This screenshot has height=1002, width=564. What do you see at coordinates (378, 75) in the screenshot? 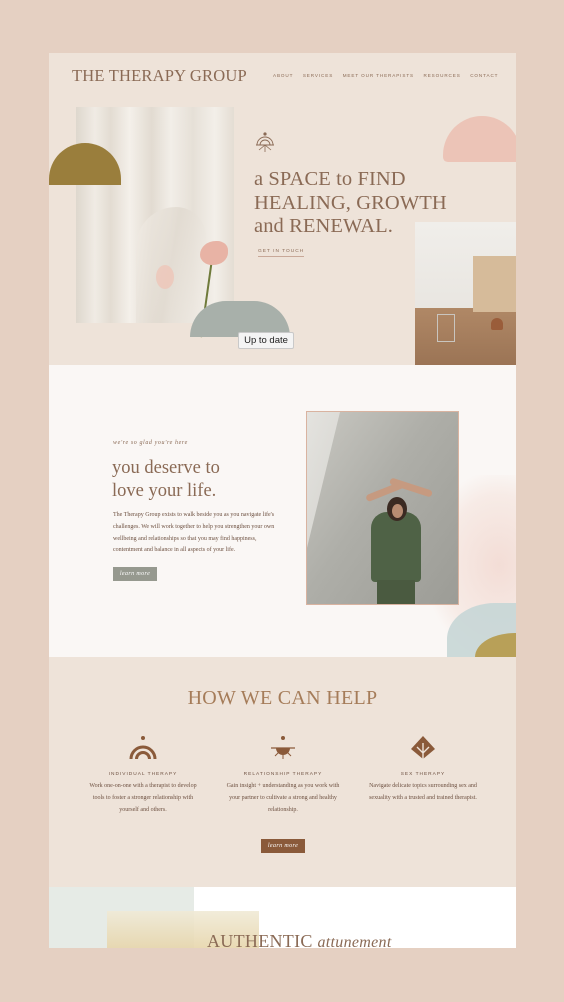
I see `nav-item-therapists: MEET OUR THERAPISTS` at bounding box center [378, 75].